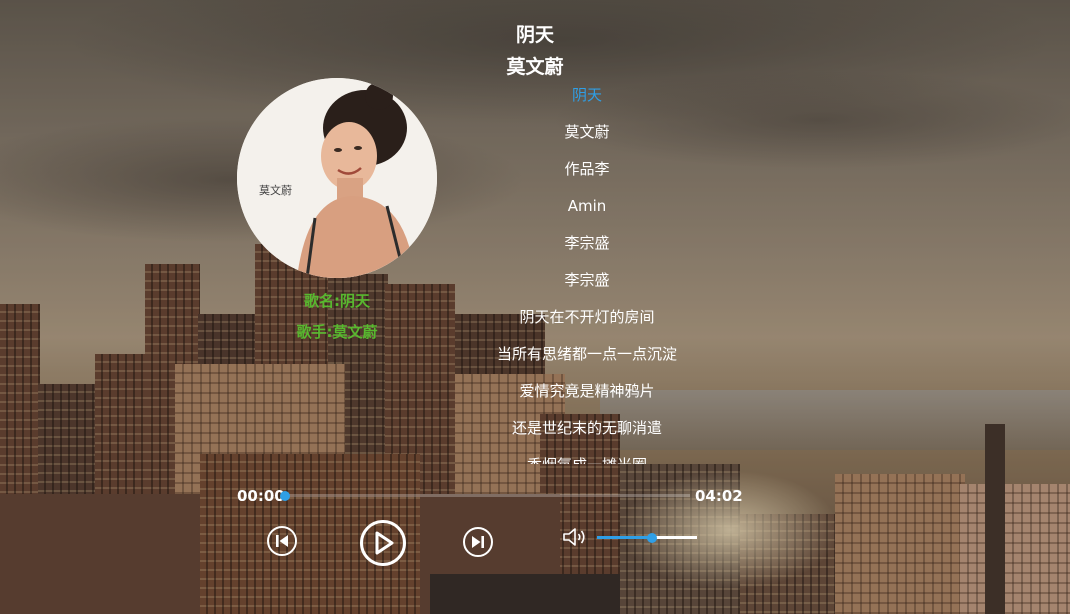 This screenshot has height=614, width=1070. What do you see at coordinates (535, 67) in the screenshot?
I see `song-artist: 莫文蔚` at bounding box center [535, 67].